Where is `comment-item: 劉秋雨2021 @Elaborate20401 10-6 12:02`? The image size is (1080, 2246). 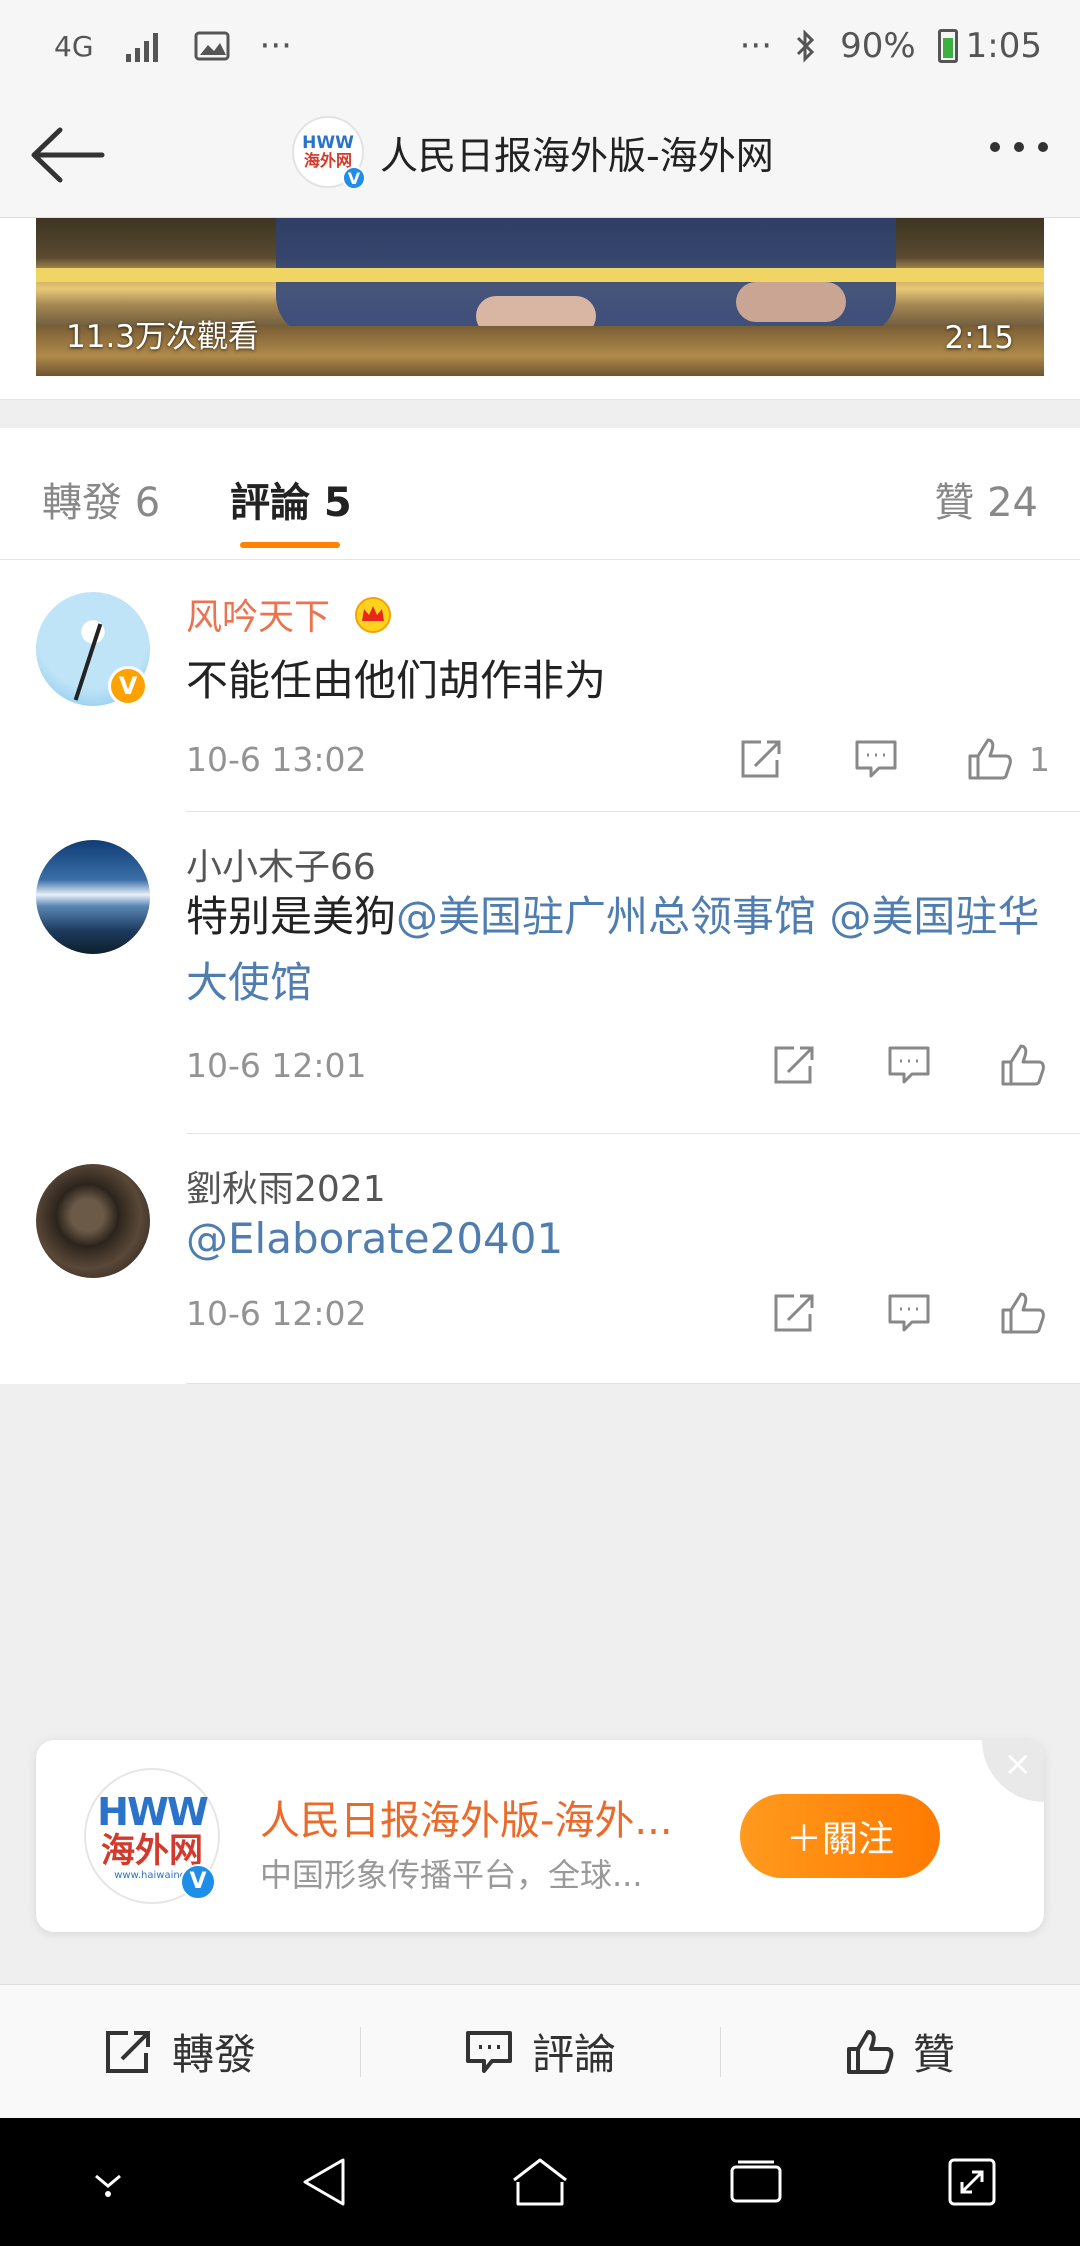 comment-item: 劉秋雨2021 @Elaborate20401 10-6 12:02 is located at coordinates (540, 1259).